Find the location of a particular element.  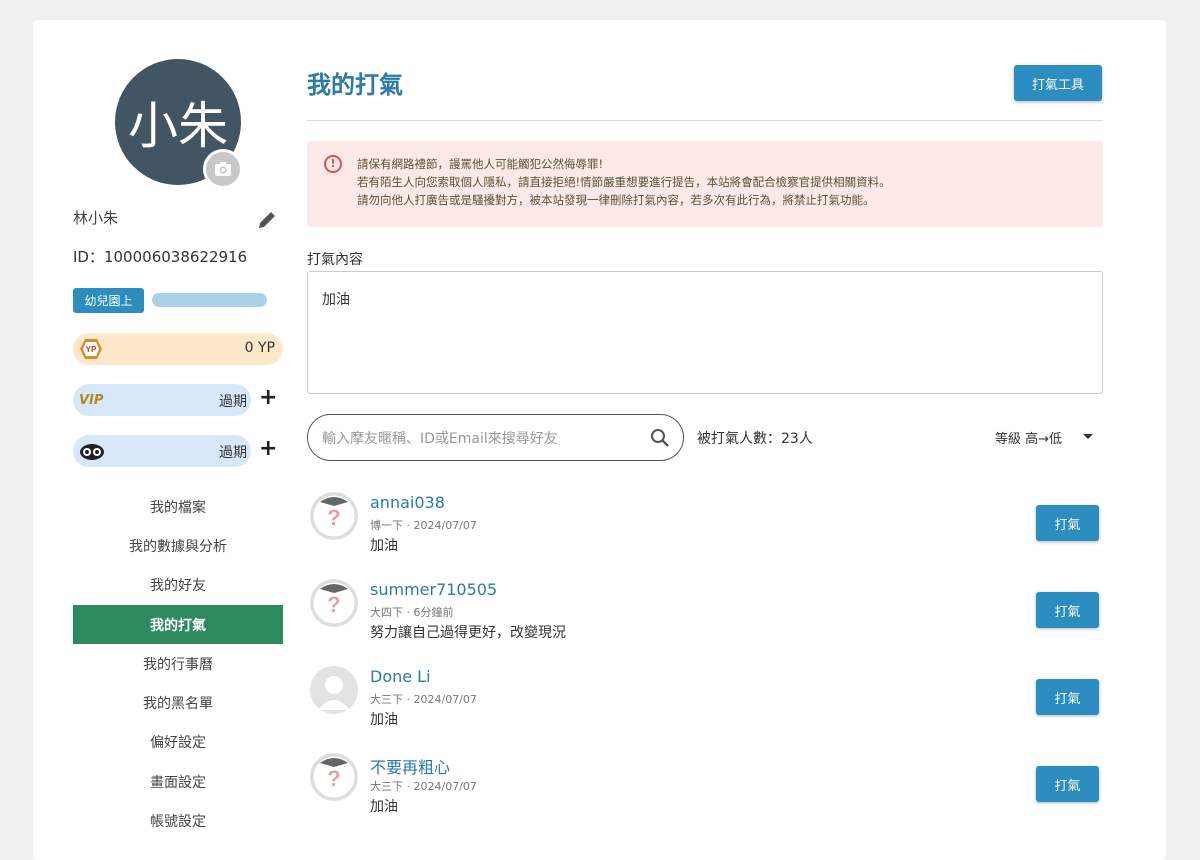

avatar: 小朱 is located at coordinates (179, 124).